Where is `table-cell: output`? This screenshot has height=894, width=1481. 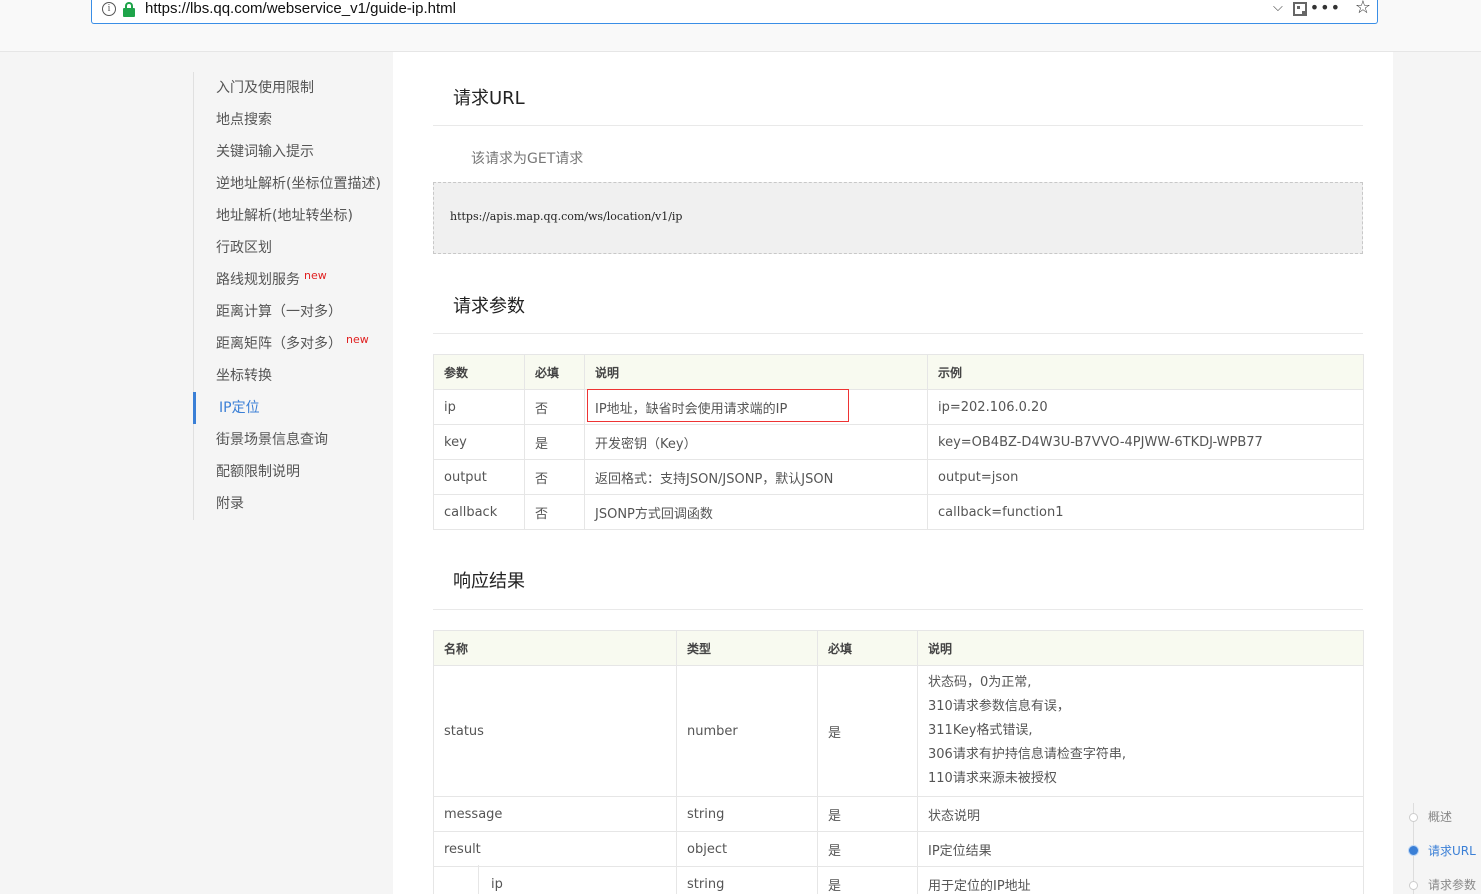 table-cell: output is located at coordinates (479, 477).